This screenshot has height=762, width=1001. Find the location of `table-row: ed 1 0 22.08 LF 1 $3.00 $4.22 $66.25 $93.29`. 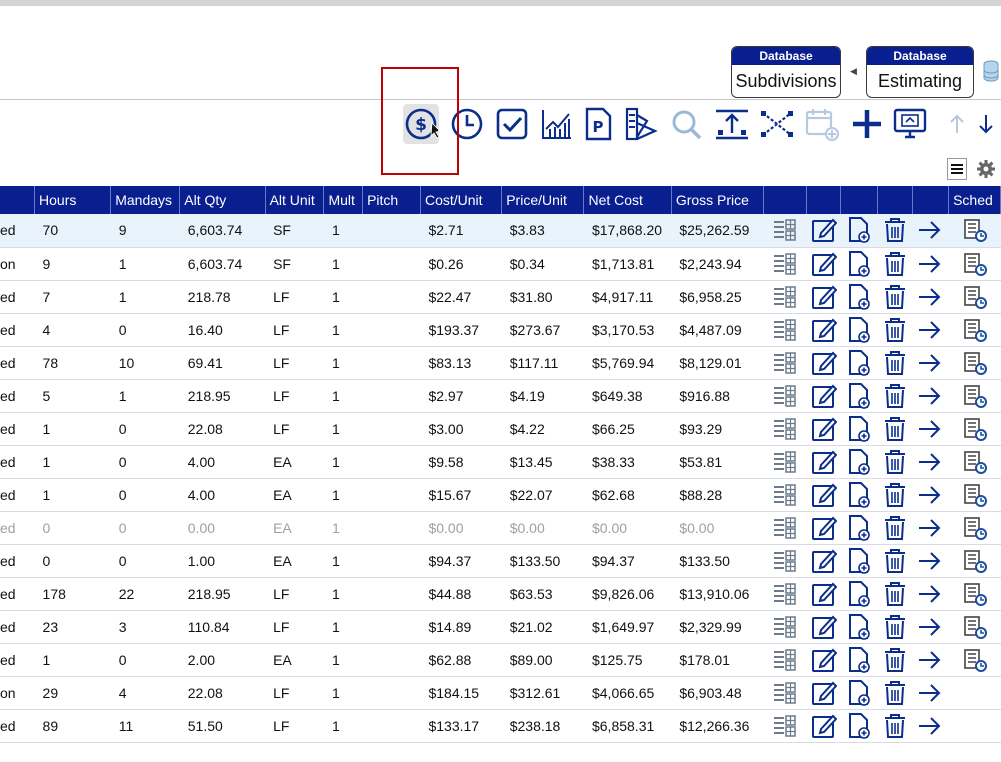

table-row: ed 1 0 22.08 LF 1 $3.00 $4.22 $66.25 $93.29 is located at coordinates (500, 429).